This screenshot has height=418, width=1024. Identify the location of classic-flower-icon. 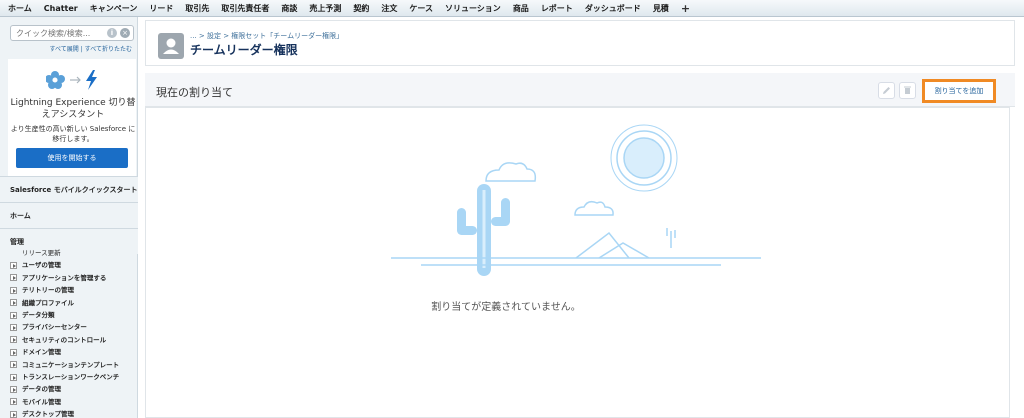
(55, 80).